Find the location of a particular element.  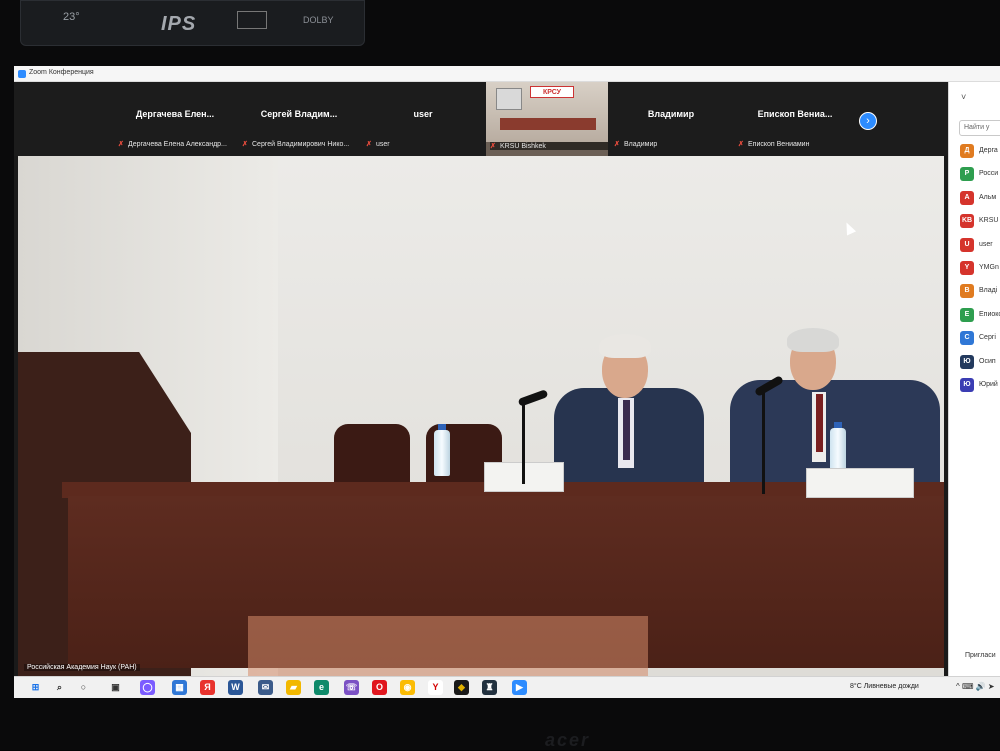

conference-table is located at coordinates (548, 124).